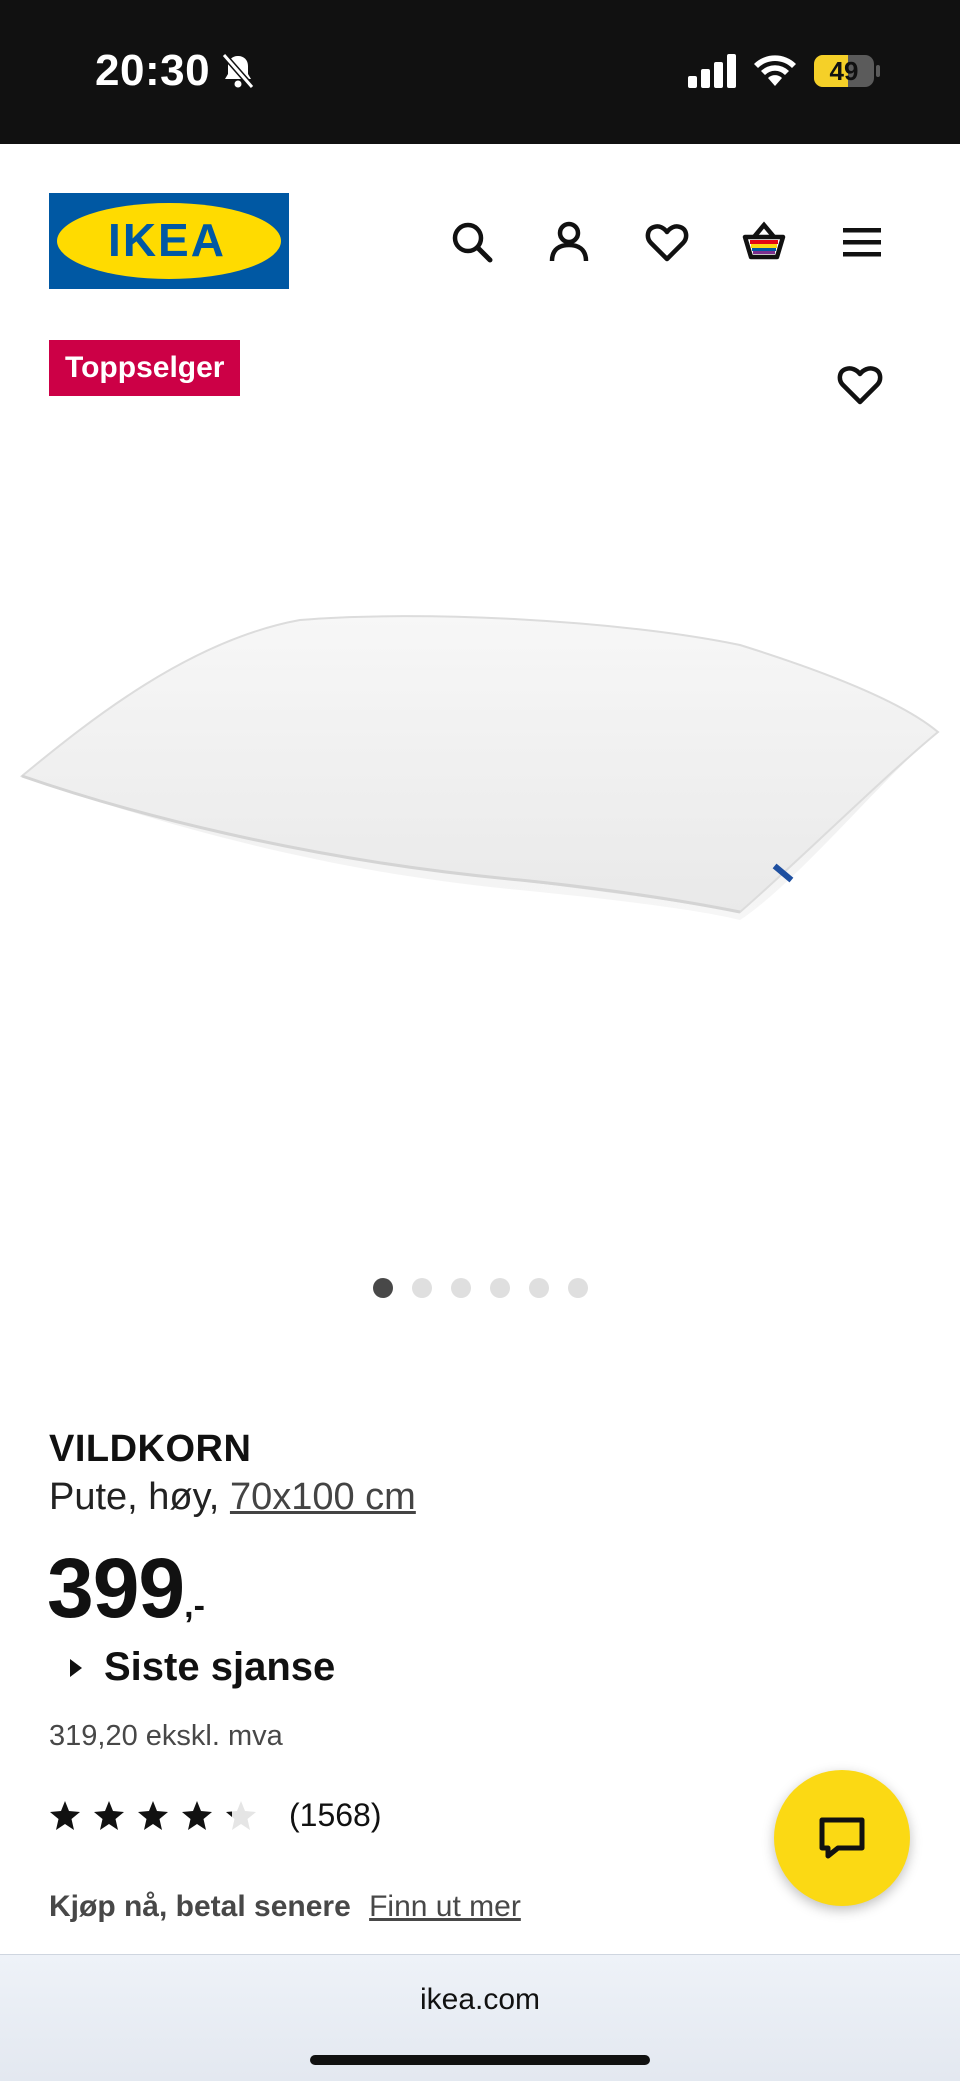  I want to click on last-chance-toggle: Siste sjanse, so click(202, 1667).